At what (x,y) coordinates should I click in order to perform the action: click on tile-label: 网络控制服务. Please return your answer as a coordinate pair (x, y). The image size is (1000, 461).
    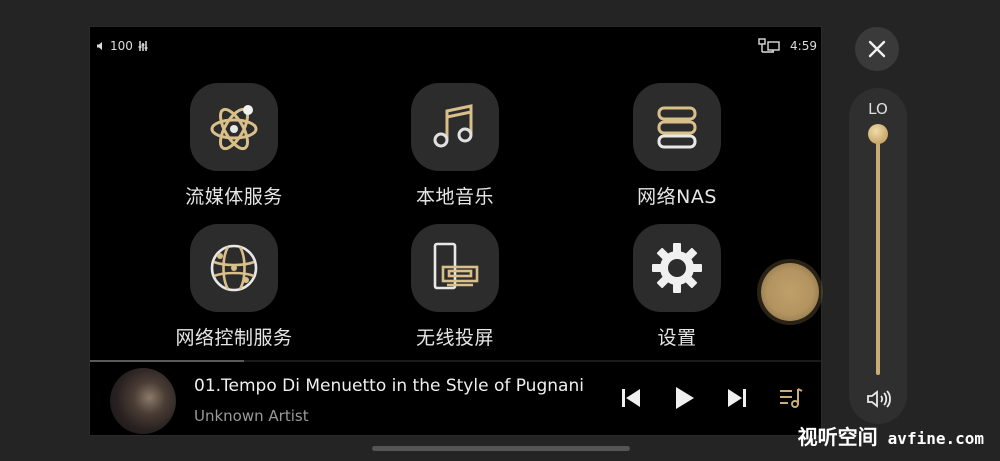
    Looking at the image, I should click on (234, 338).